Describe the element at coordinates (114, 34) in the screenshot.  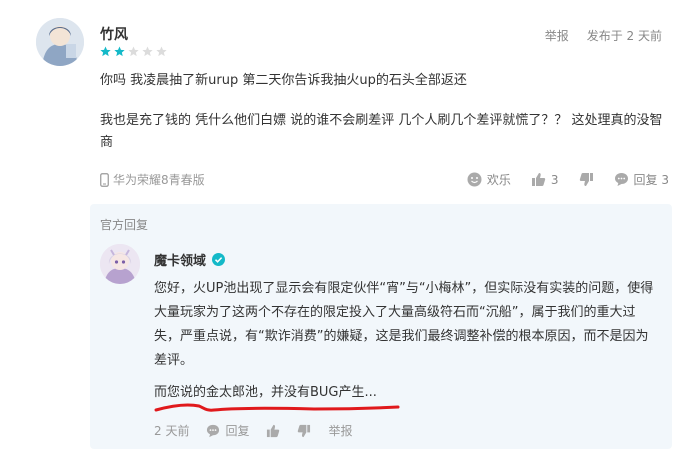
I see `username: 竹风` at that location.